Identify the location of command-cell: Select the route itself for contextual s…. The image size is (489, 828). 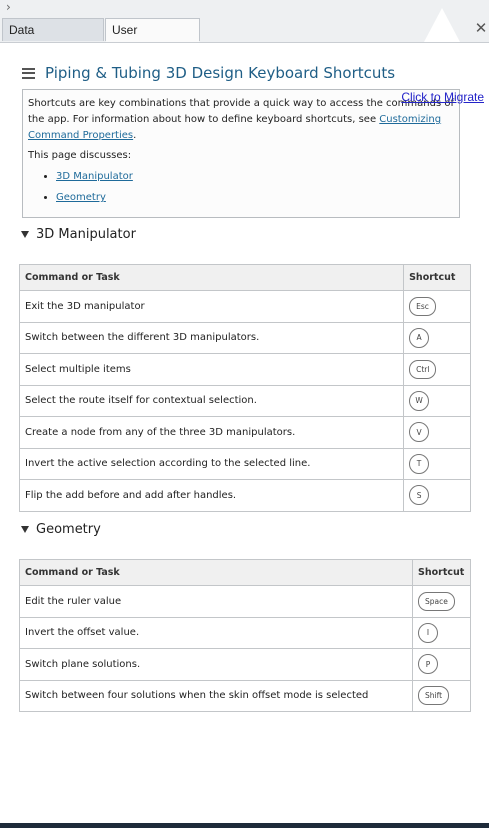
(211, 400).